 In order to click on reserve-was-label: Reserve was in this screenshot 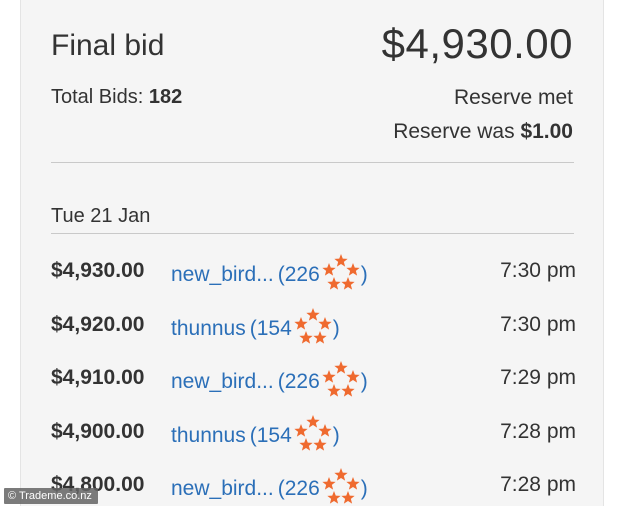, I will do `click(454, 131)`.